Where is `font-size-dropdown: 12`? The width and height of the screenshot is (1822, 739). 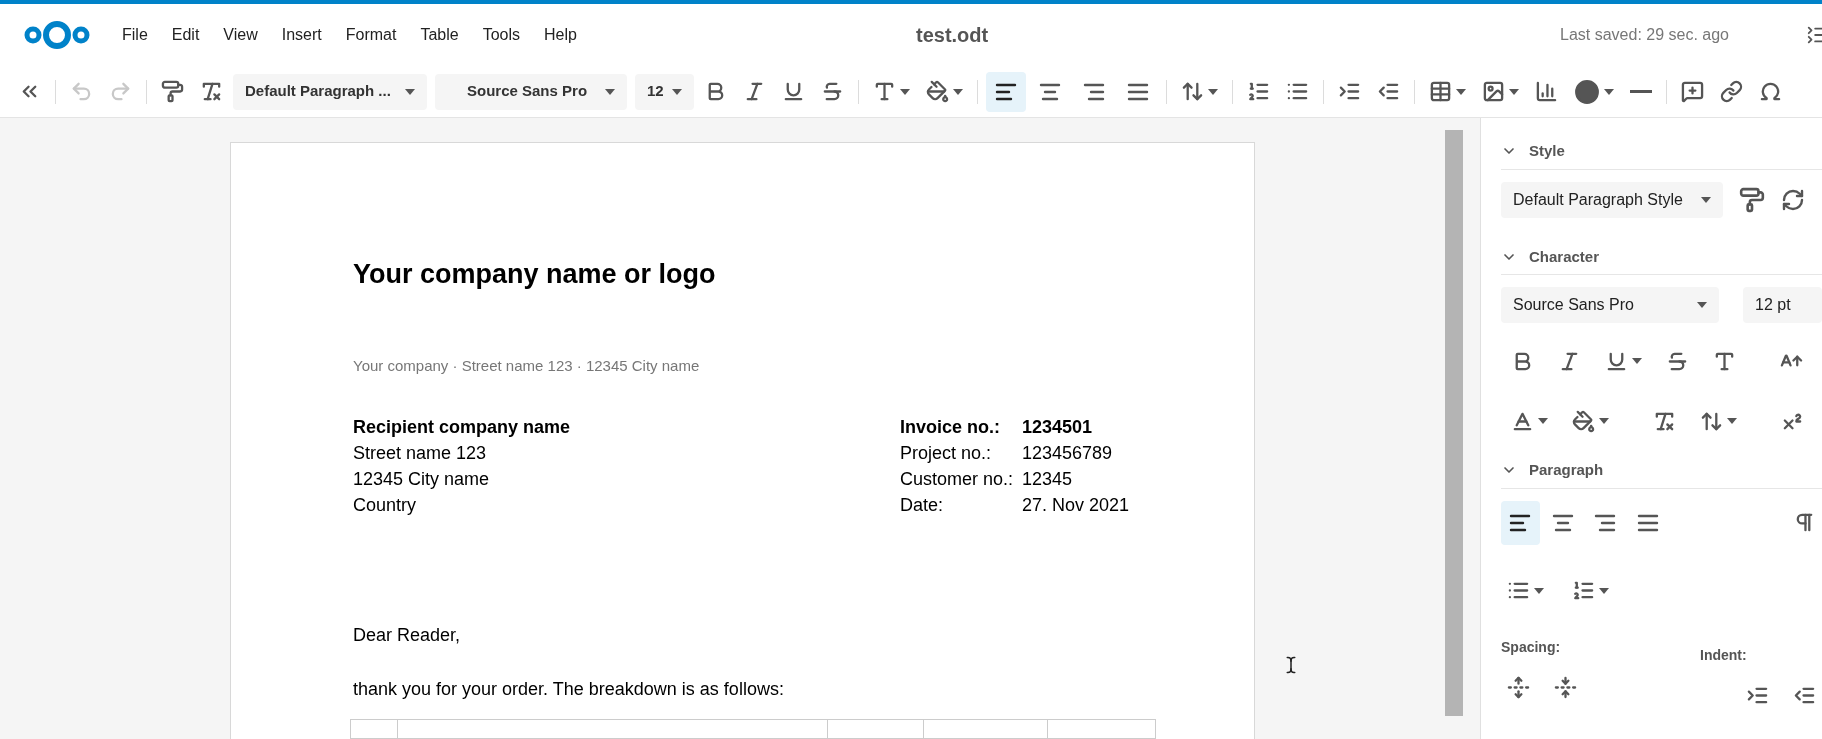 font-size-dropdown: 12 is located at coordinates (664, 91).